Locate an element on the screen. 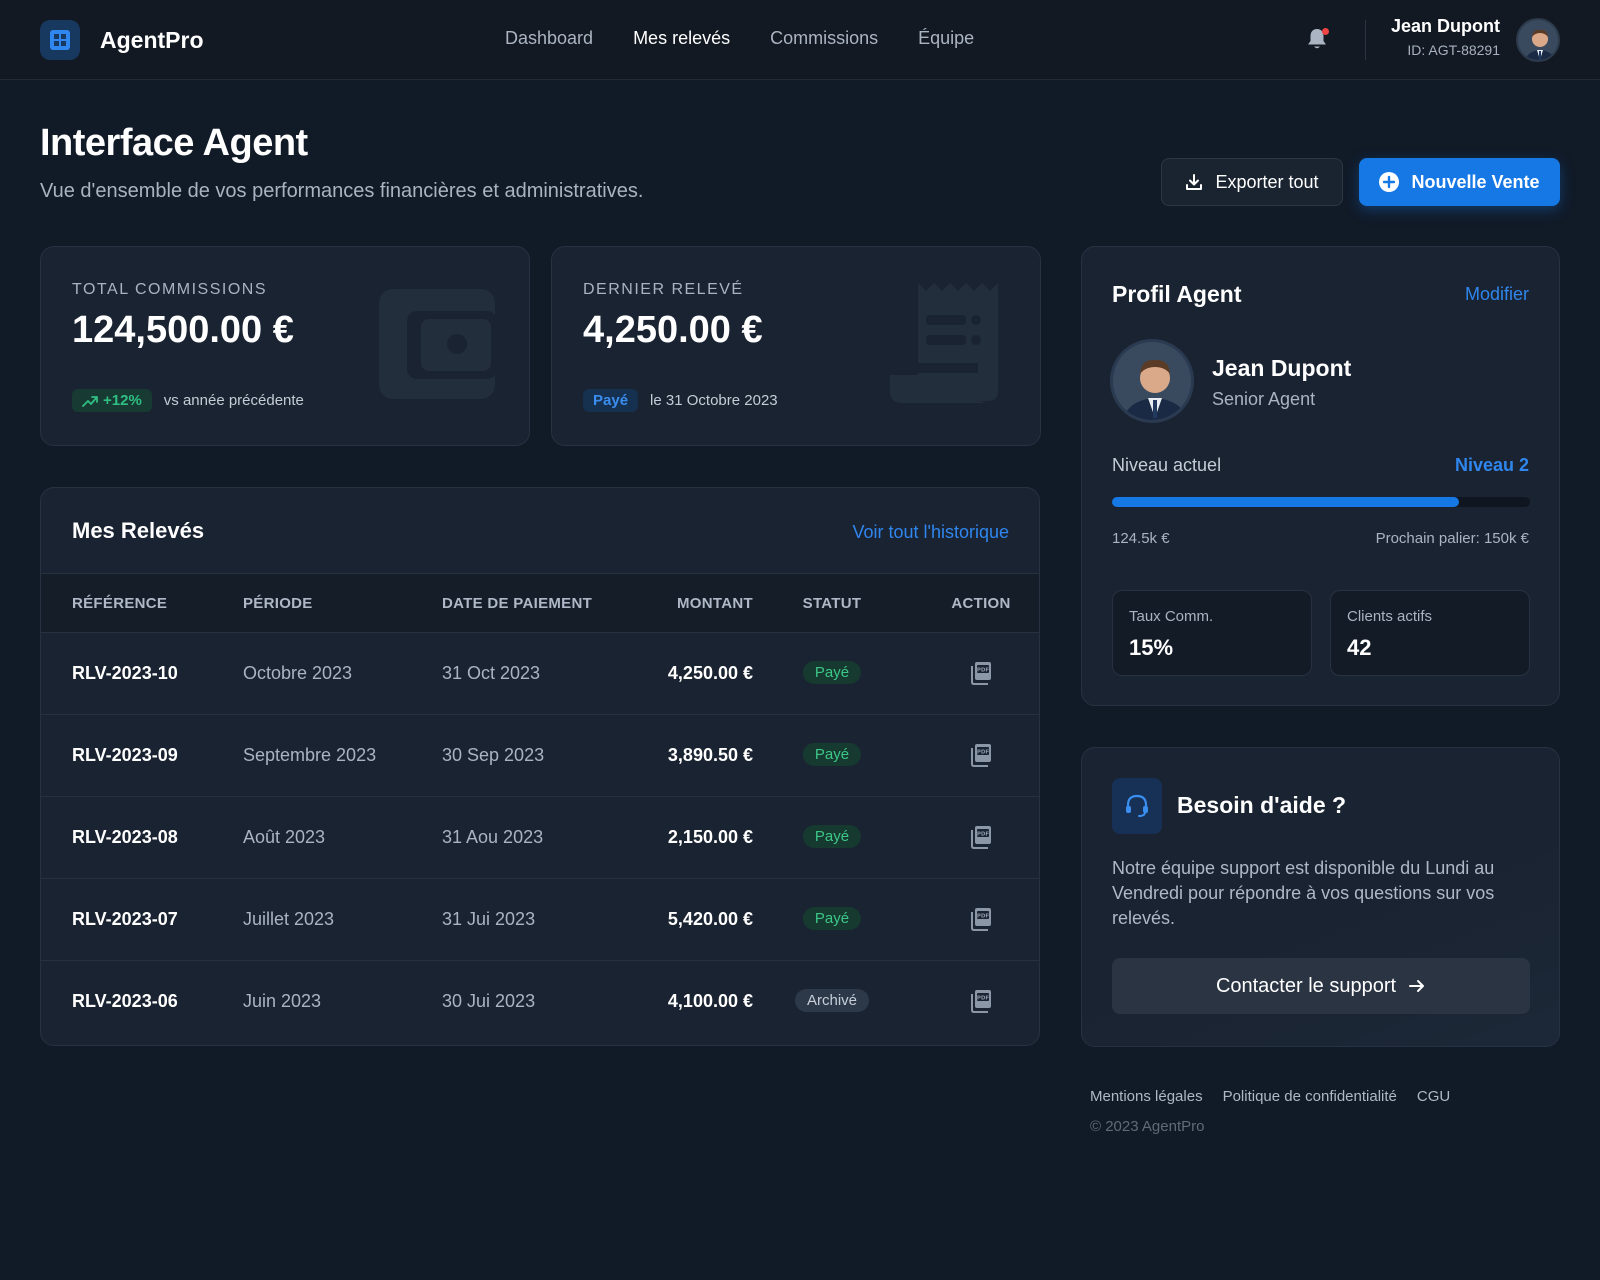 This screenshot has height=1280, width=1600. trending-up-icon is located at coordinates (90, 401).